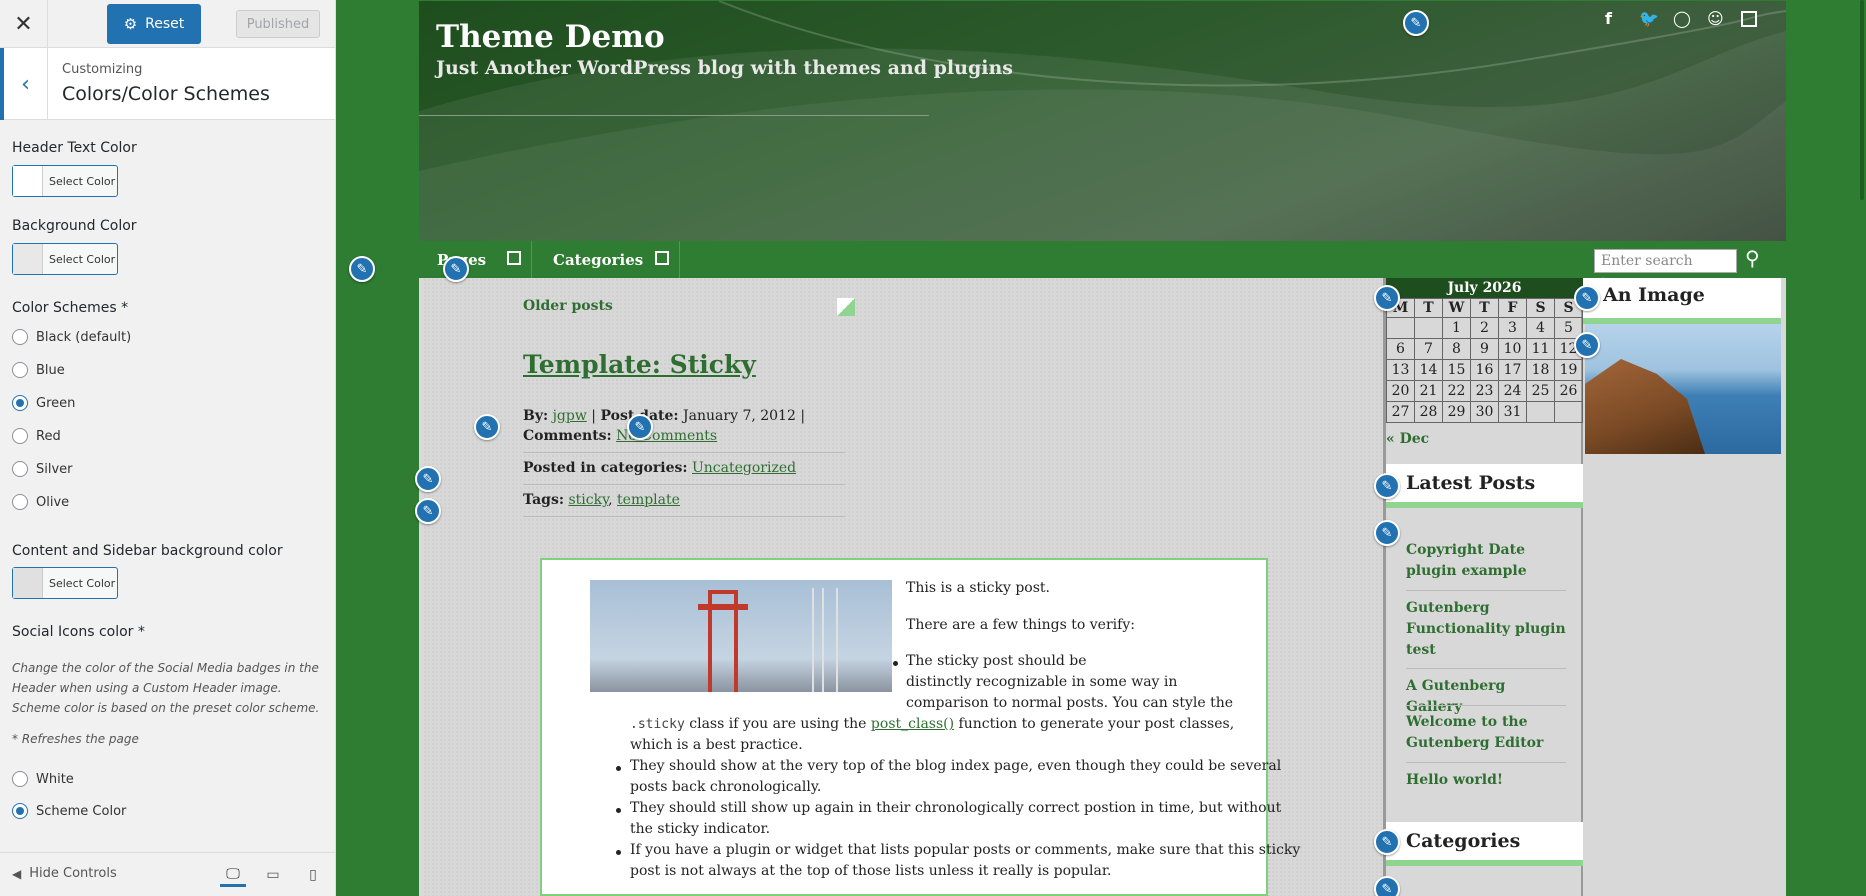  I want to click on close-customizer-button: ✕, so click(24, 24).